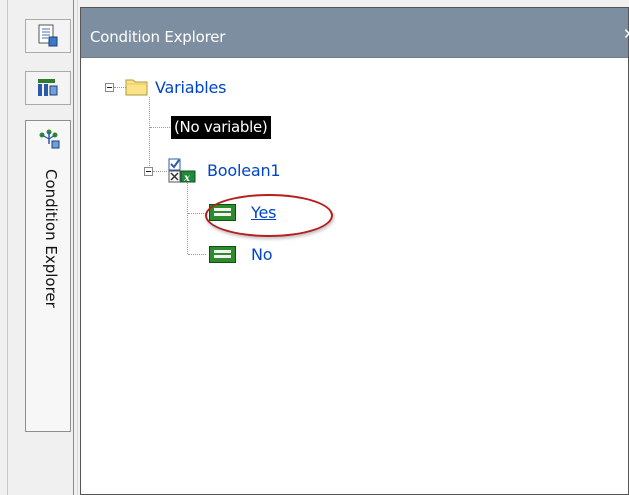 This screenshot has height=495, width=629. Describe the element at coordinates (182, 171) in the screenshot. I see `boolean-variable-icon: x` at that location.